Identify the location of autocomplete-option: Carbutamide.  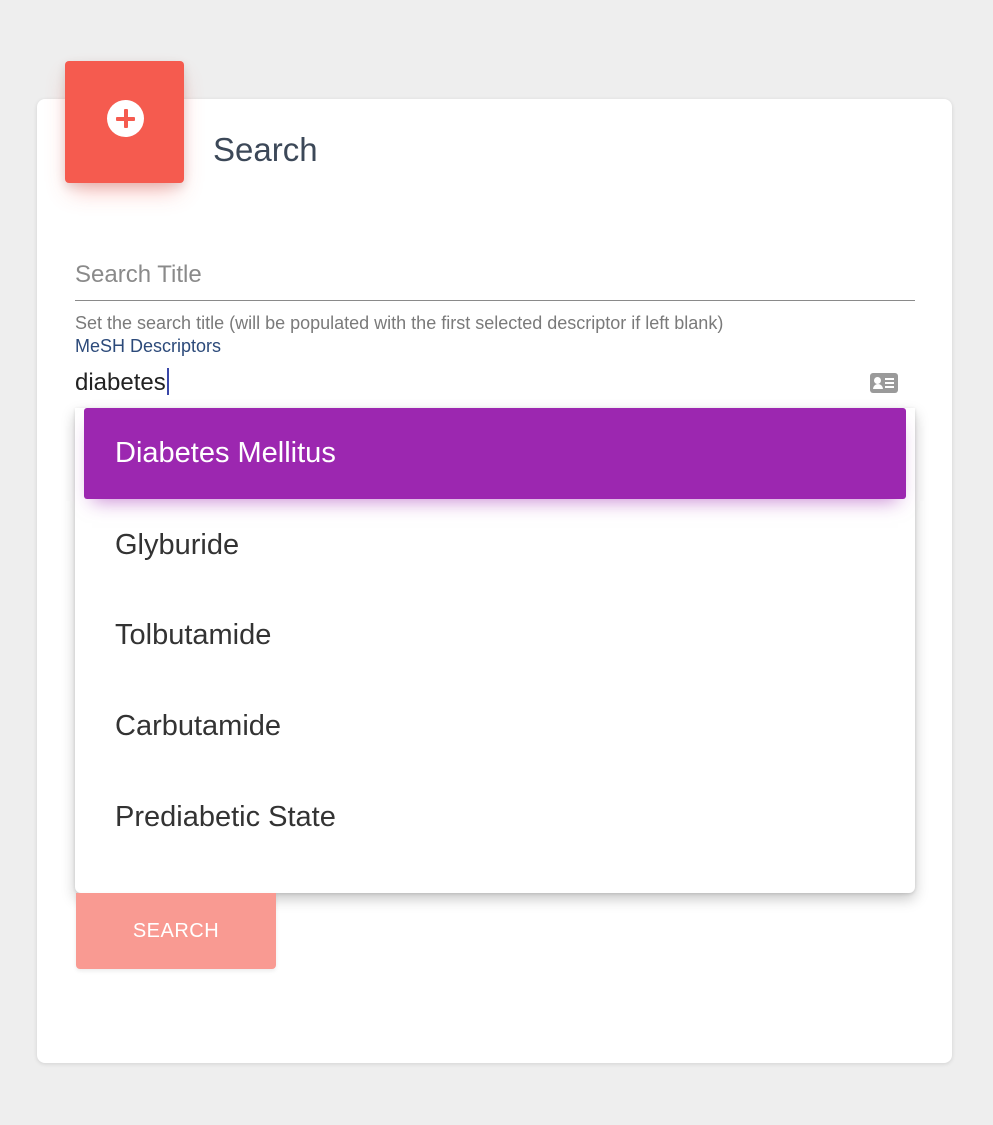
(495, 726).